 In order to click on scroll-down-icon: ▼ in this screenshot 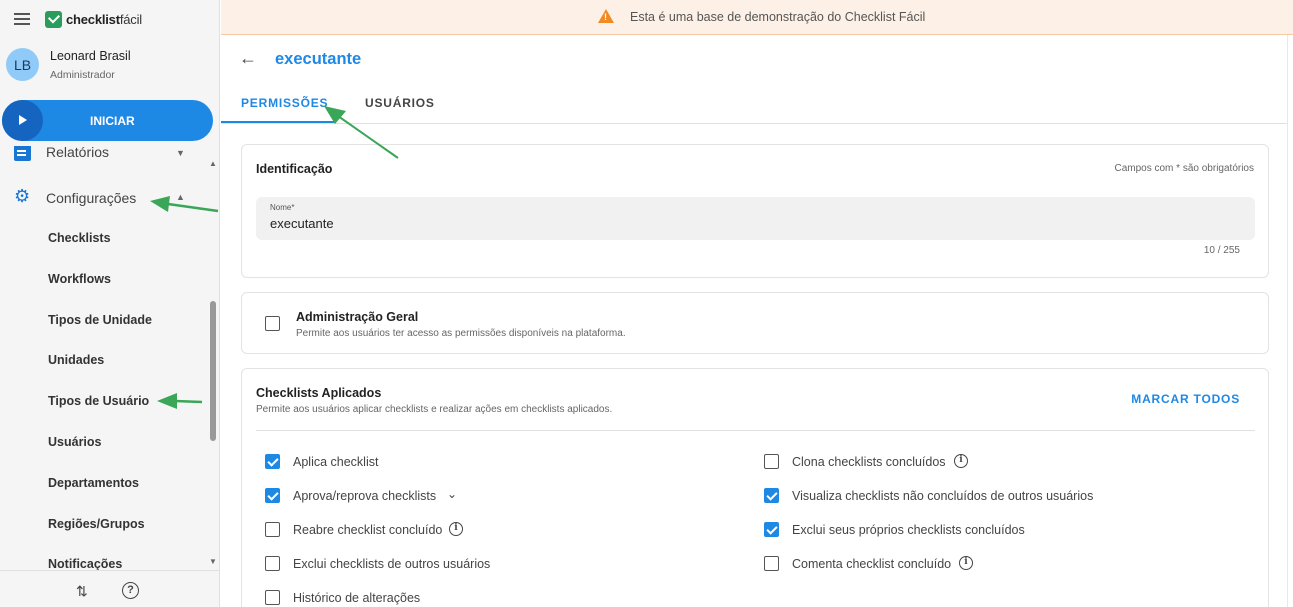, I will do `click(213, 561)`.